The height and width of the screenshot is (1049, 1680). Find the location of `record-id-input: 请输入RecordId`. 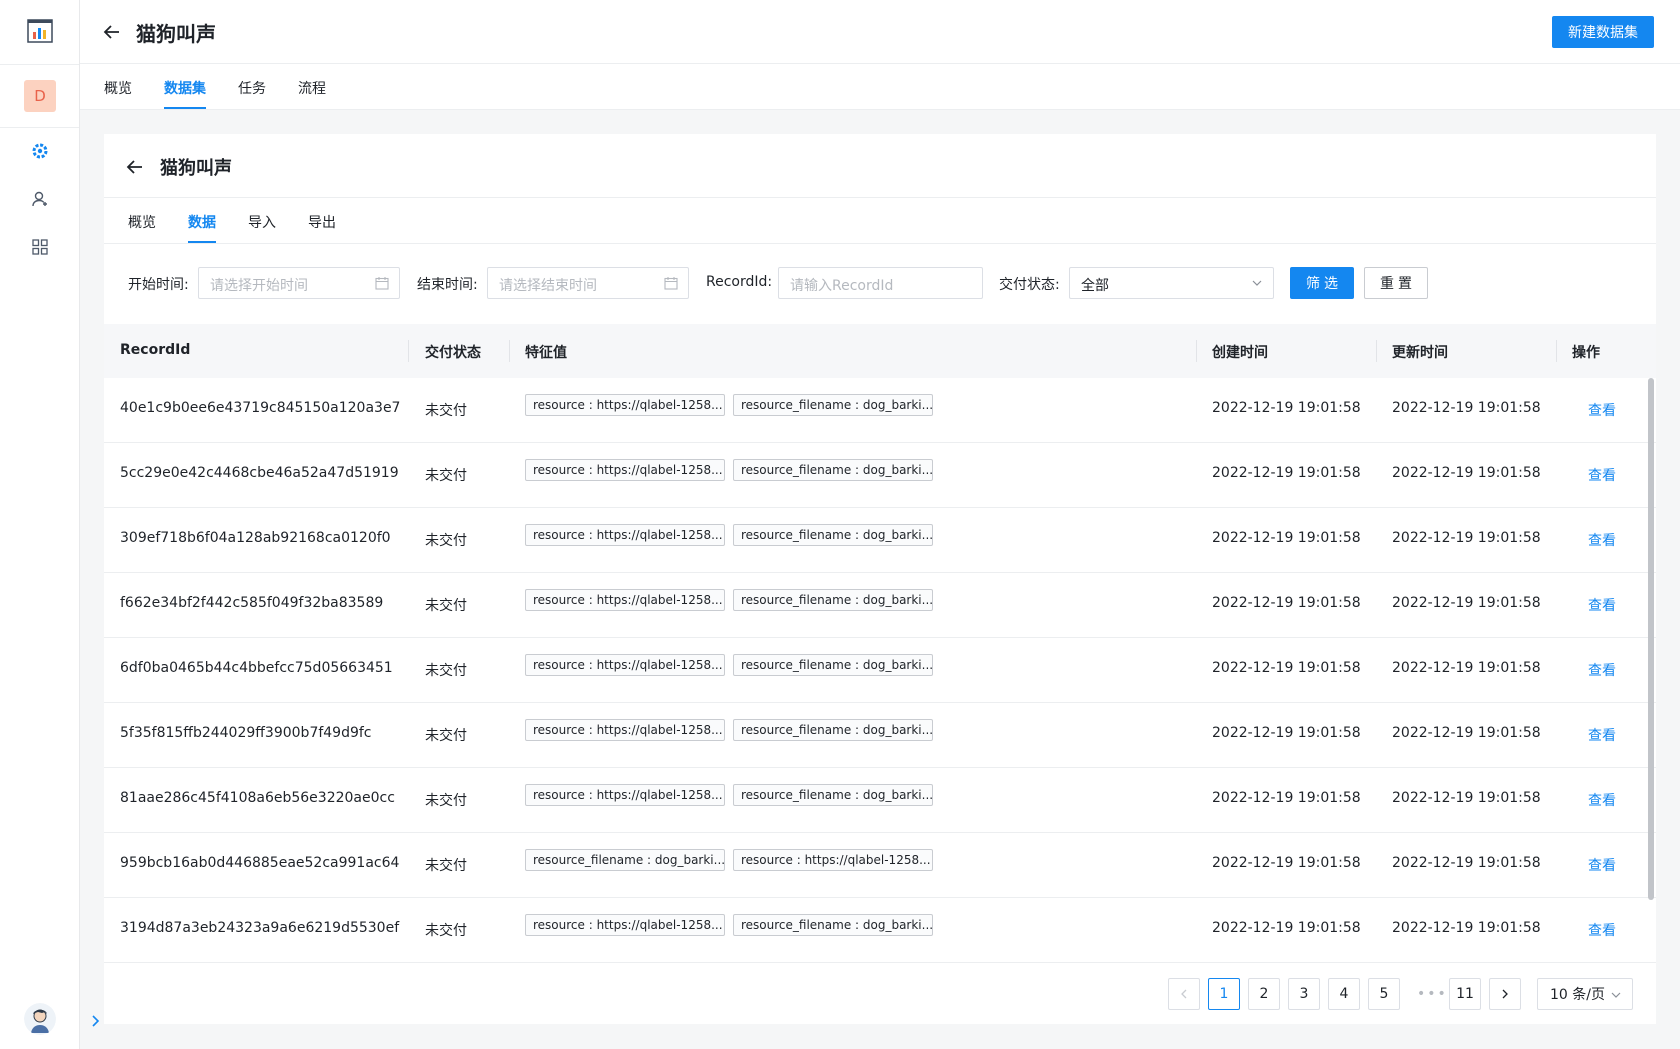

record-id-input: 请输入RecordId is located at coordinates (880, 283).